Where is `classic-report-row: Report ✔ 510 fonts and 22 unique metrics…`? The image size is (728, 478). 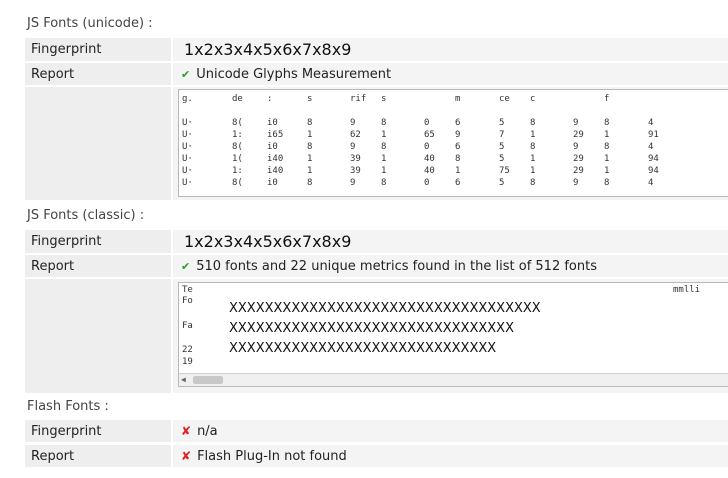 classic-report-row: Report ✔ 510 fonts and 22 unique metrics… is located at coordinates (376, 266).